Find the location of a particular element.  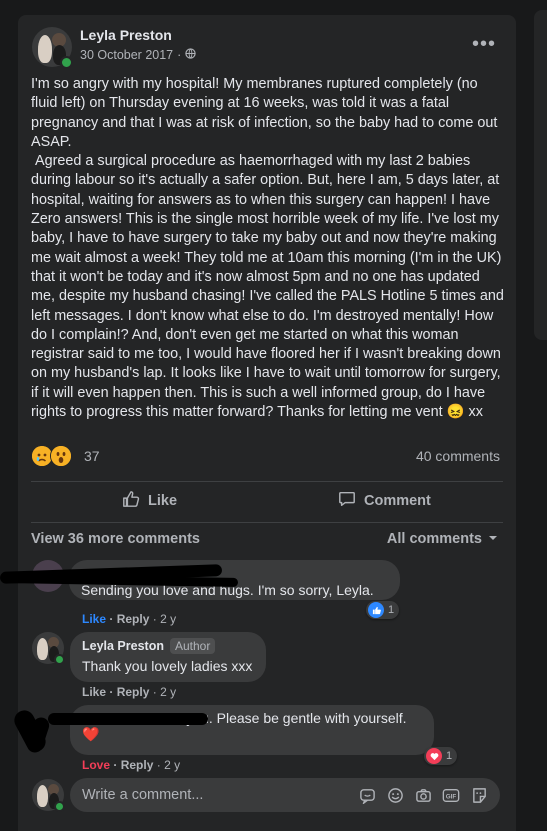

like-button: Like is located at coordinates (149, 501).